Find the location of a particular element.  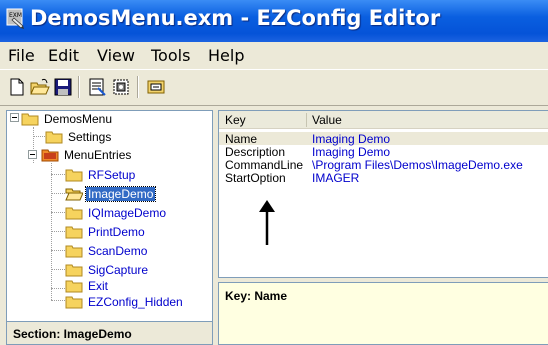

save-icon is located at coordinates (63, 87).